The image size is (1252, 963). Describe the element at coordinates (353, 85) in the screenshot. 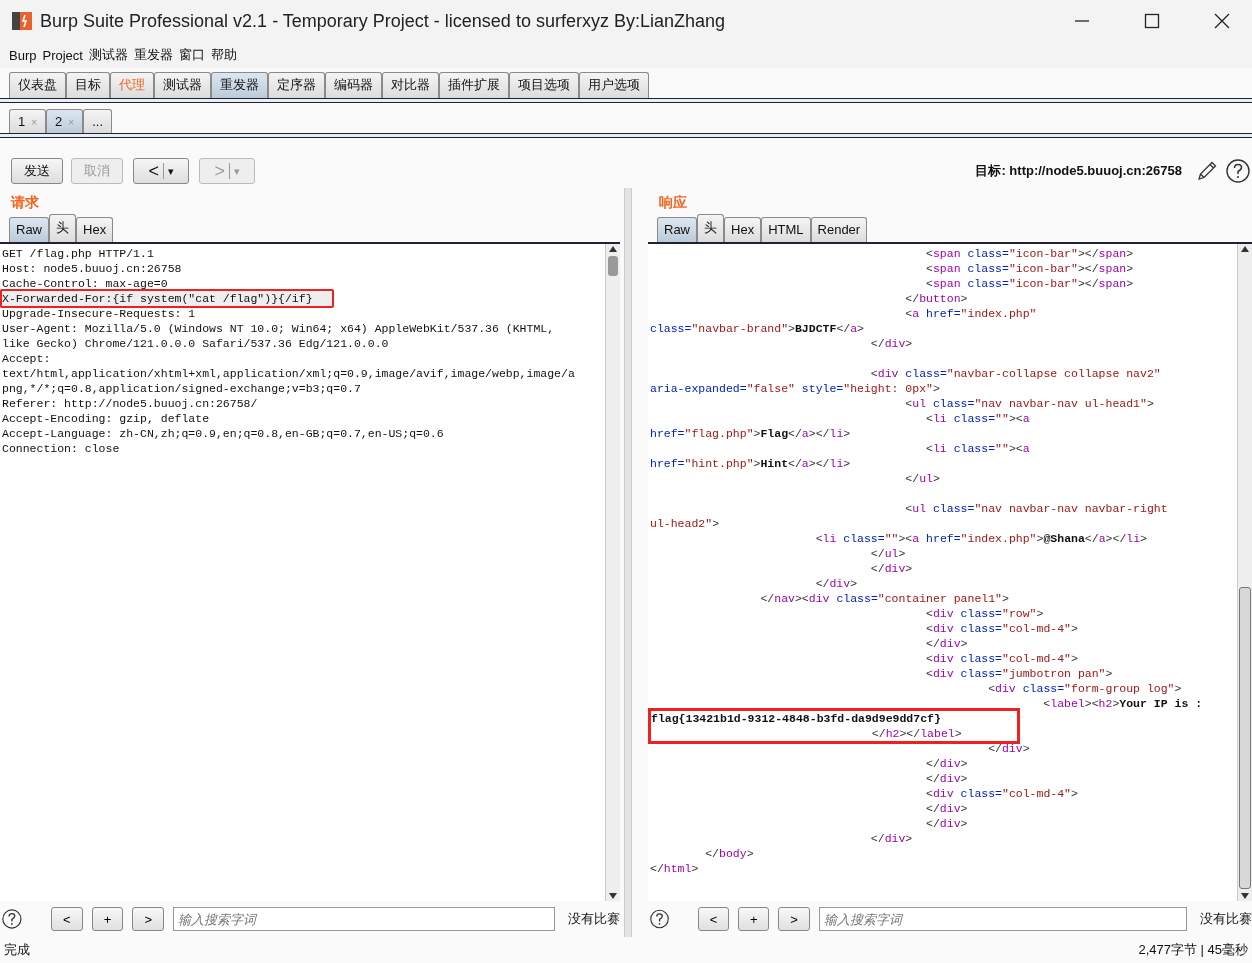

I see `tool-tab: 编码器` at that location.